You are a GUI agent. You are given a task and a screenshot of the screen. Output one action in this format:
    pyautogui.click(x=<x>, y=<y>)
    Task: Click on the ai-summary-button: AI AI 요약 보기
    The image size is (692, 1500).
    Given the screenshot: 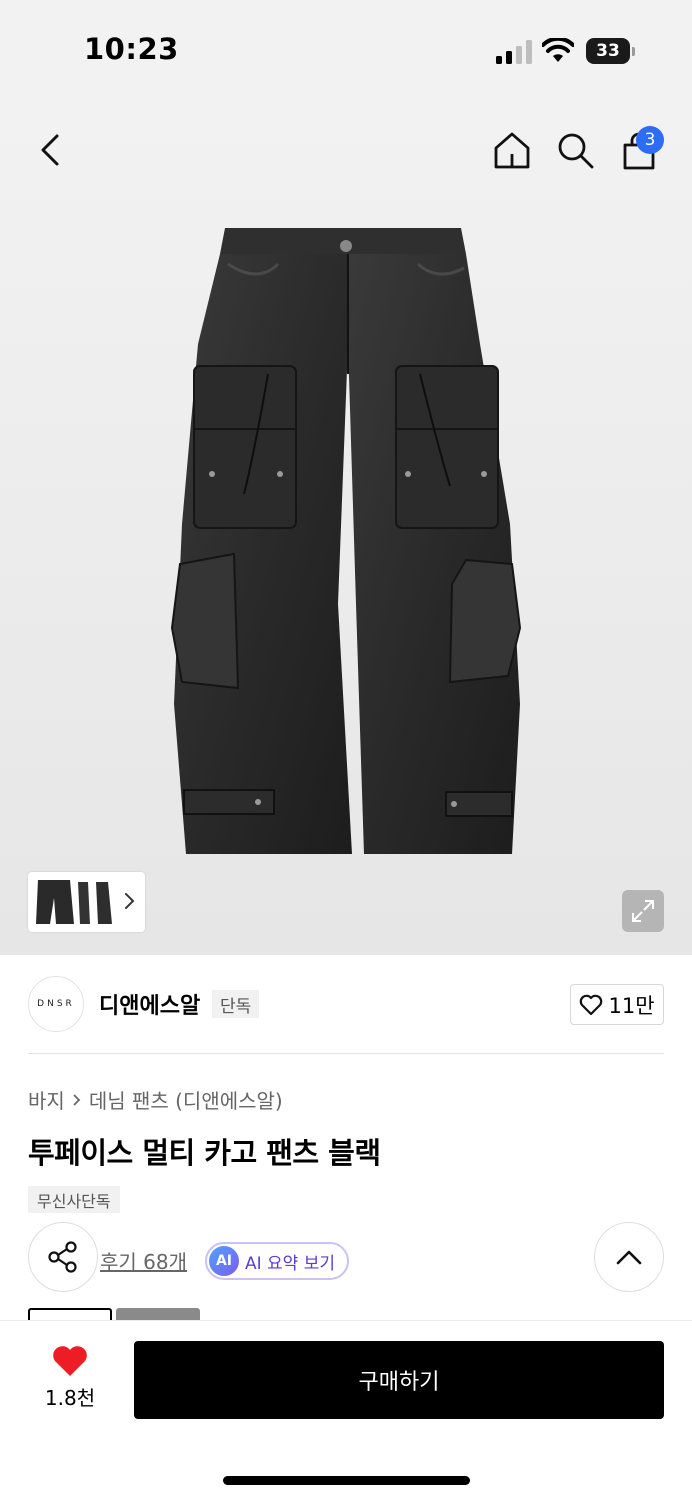 What is the action you would take?
    pyautogui.click(x=277, y=1261)
    